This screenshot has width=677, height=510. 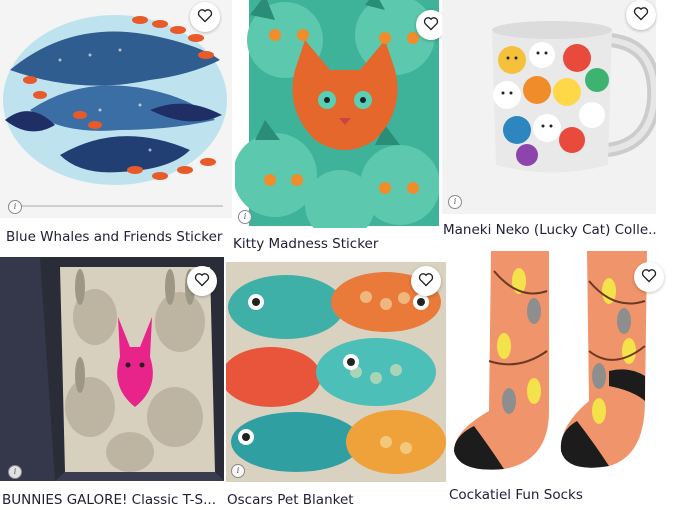 I want to click on product-title: Cockatiel Fun Socks, so click(x=559, y=495).